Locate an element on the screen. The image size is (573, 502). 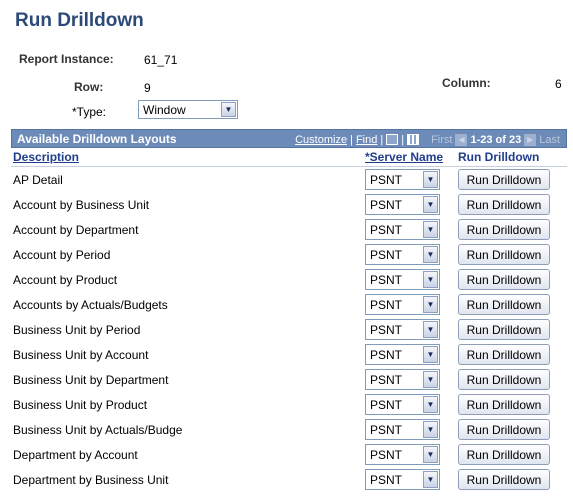
row-description: Department by Account is located at coordinates (75, 455).